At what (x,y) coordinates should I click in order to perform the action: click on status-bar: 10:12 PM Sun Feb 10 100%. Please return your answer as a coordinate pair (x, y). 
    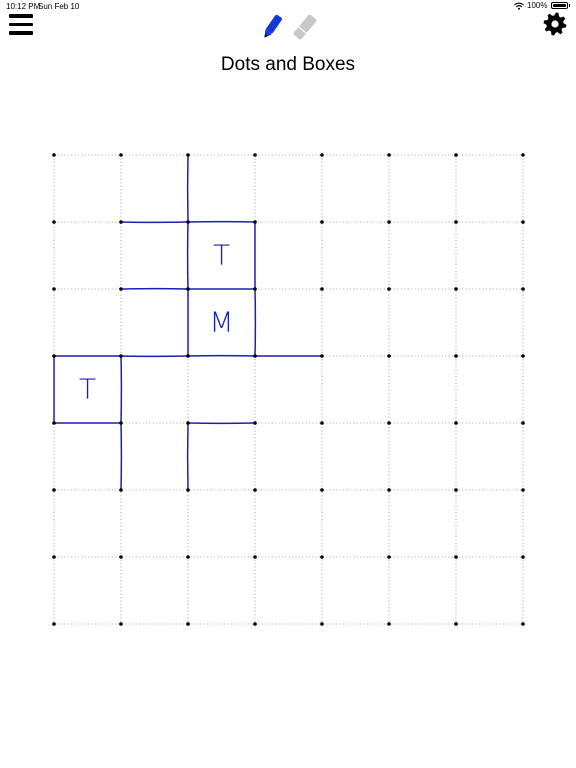
    Looking at the image, I should click on (288, 6).